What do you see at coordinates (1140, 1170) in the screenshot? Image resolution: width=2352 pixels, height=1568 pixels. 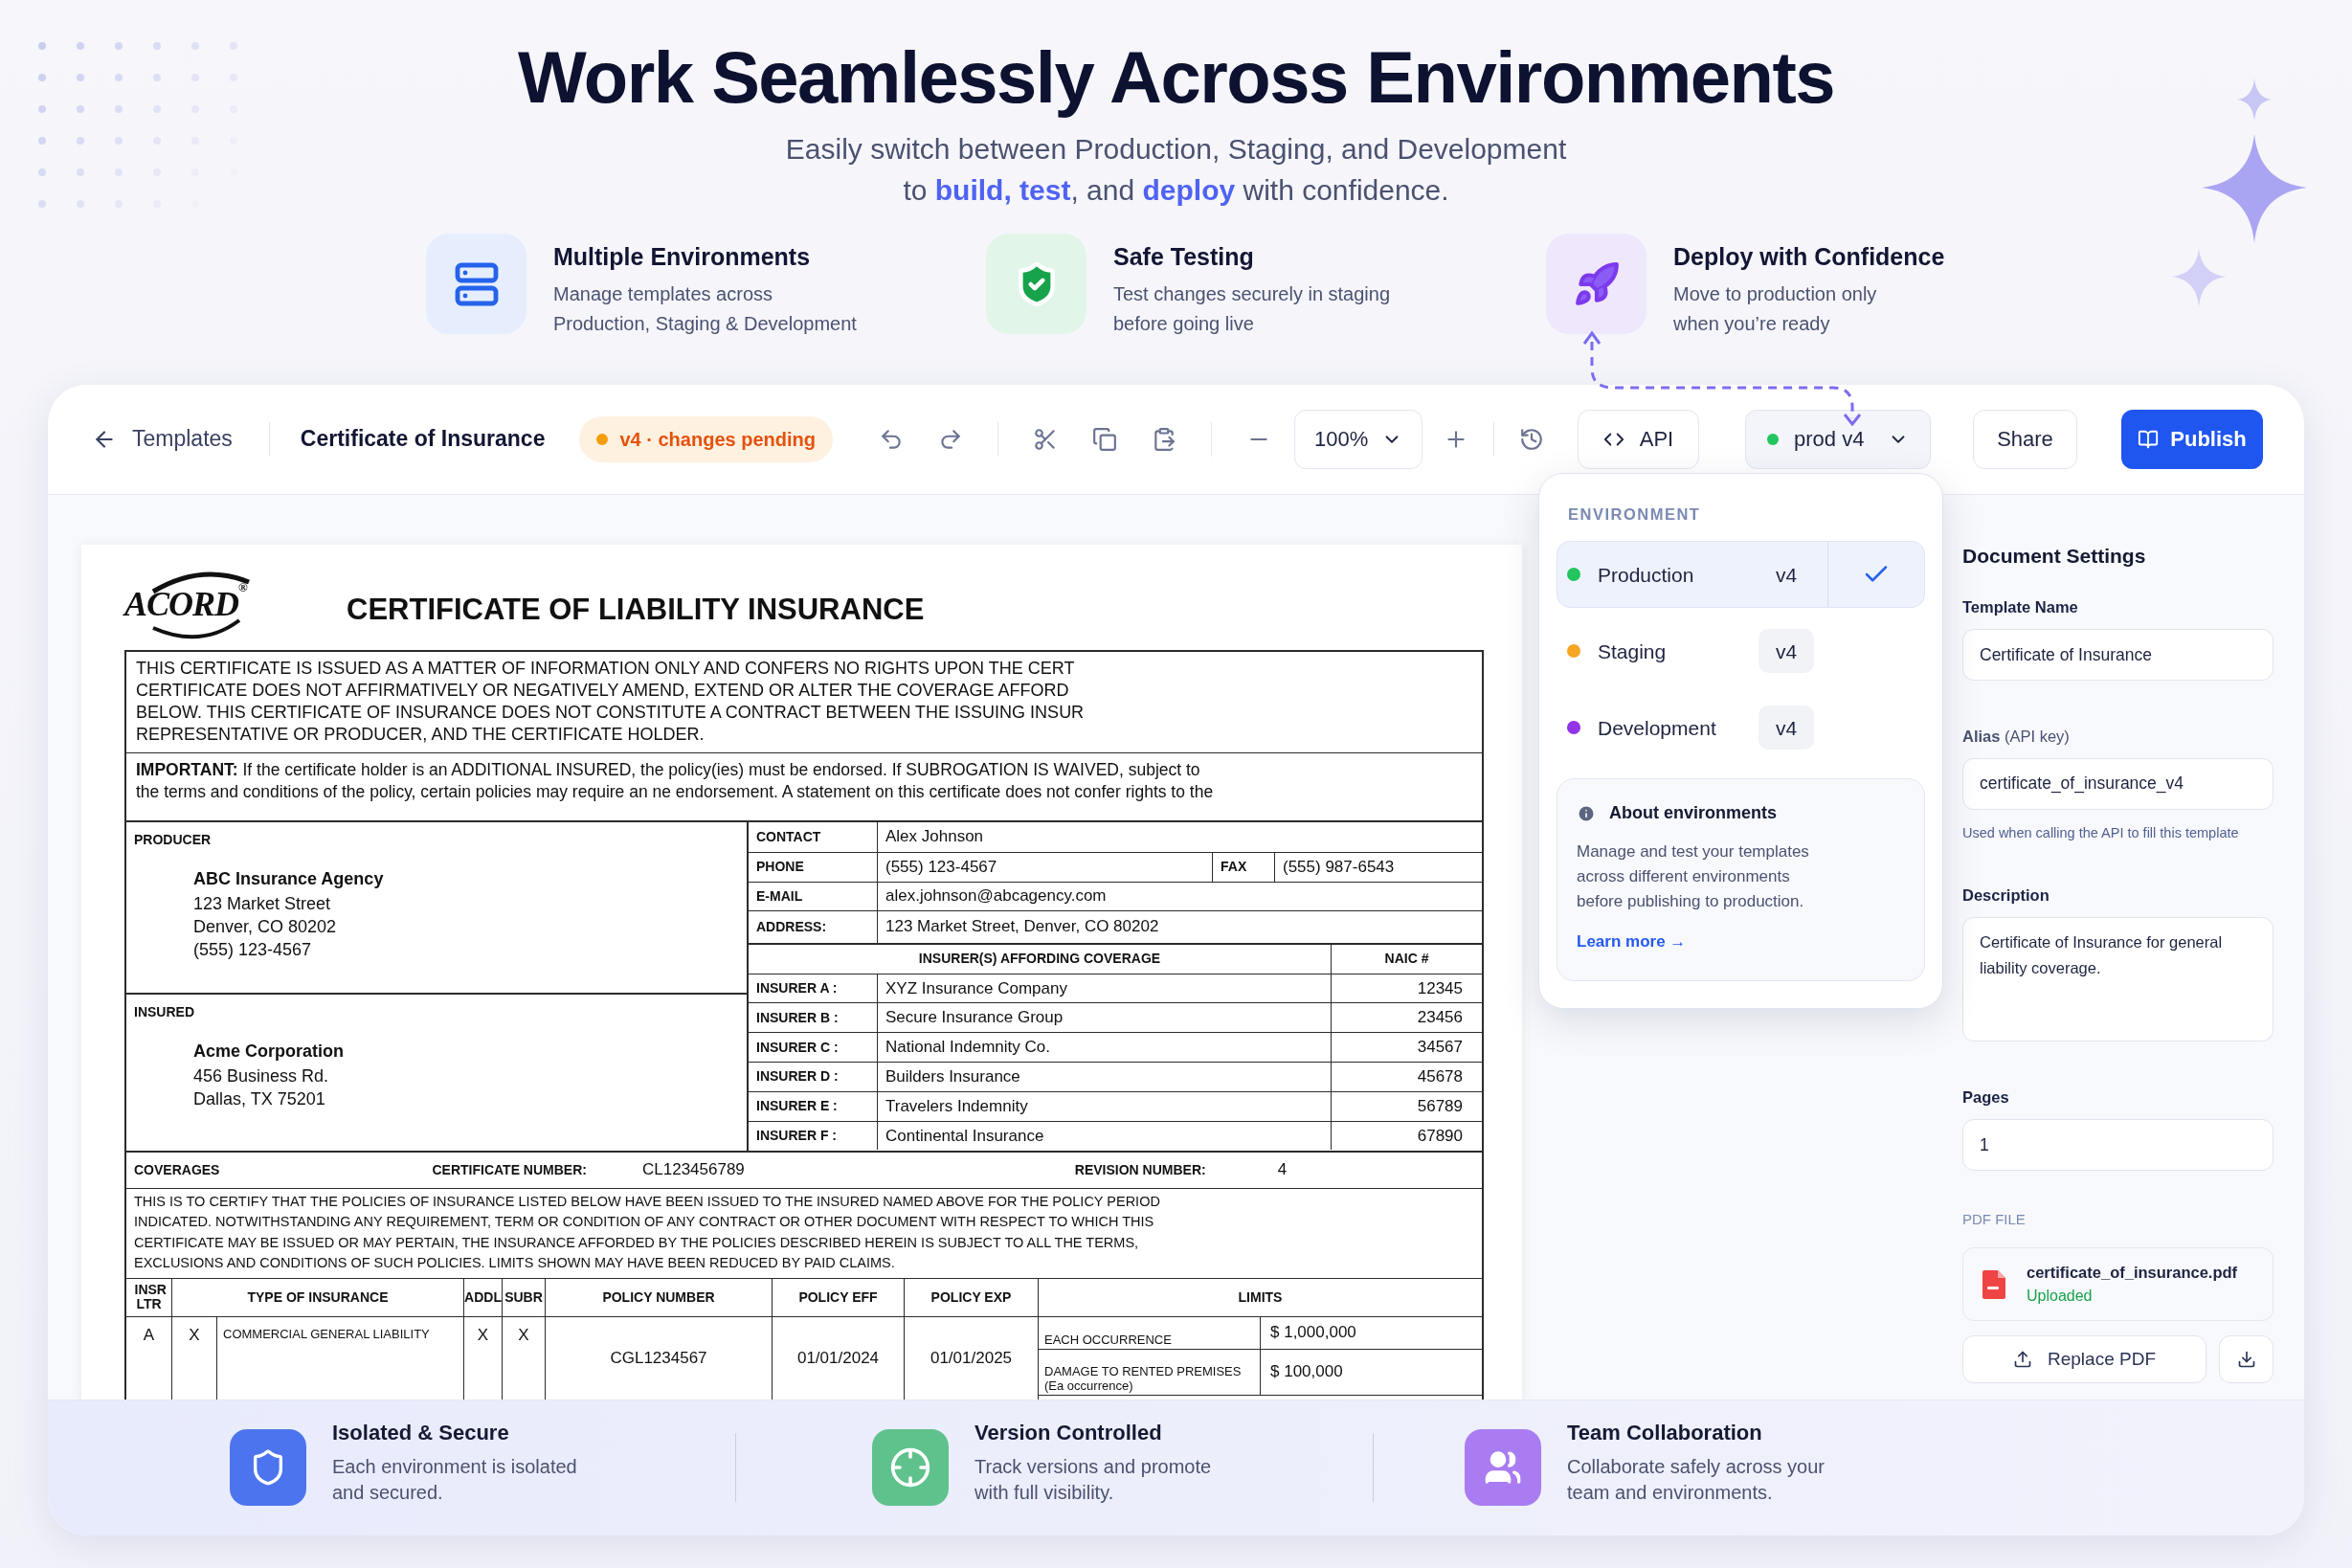 I see `revision-number-label: REVISION NUMBER:` at bounding box center [1140, 1170].